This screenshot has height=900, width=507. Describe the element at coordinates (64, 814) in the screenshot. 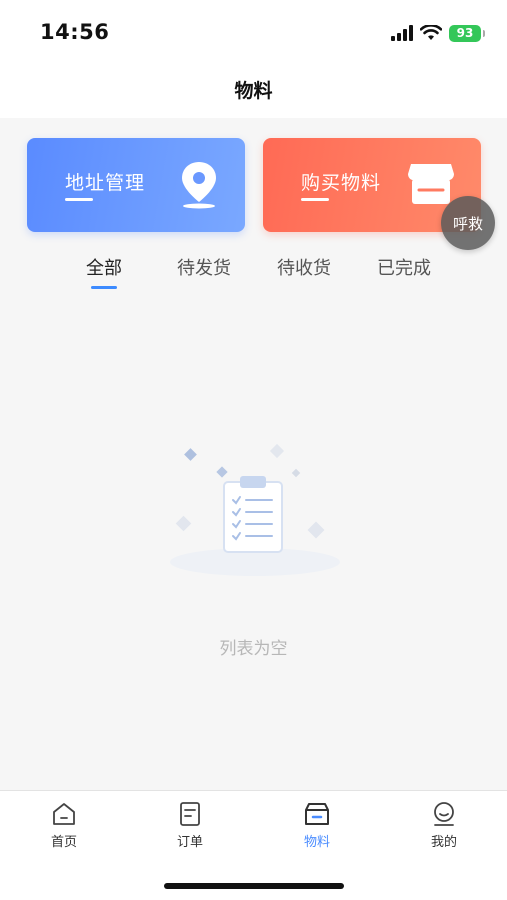

I see `home-icon` at that location.